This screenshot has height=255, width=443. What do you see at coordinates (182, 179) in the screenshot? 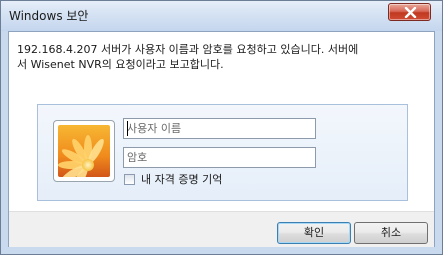
I see `remember-label: 내 자격 증명 기억` at bounding box center [182, 179].